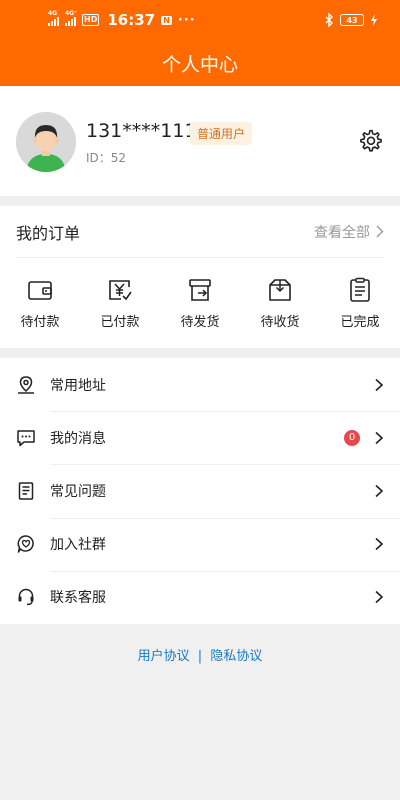 The height and width of the screenshot is (800, 400). I want to click on location-icon, so click(26, 384).